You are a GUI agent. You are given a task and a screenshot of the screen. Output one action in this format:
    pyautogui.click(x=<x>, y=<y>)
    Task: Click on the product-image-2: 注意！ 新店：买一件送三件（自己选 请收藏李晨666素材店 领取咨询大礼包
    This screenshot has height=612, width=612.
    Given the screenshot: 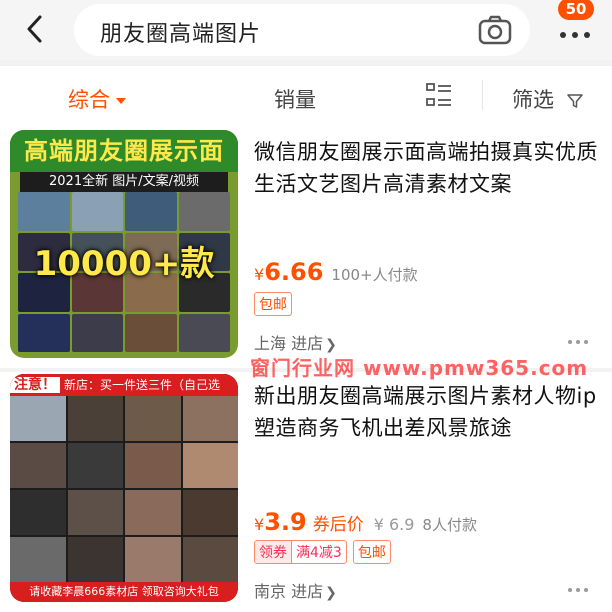 What is the action you would take?
    pyautogui.click(x=124, y=488)
    